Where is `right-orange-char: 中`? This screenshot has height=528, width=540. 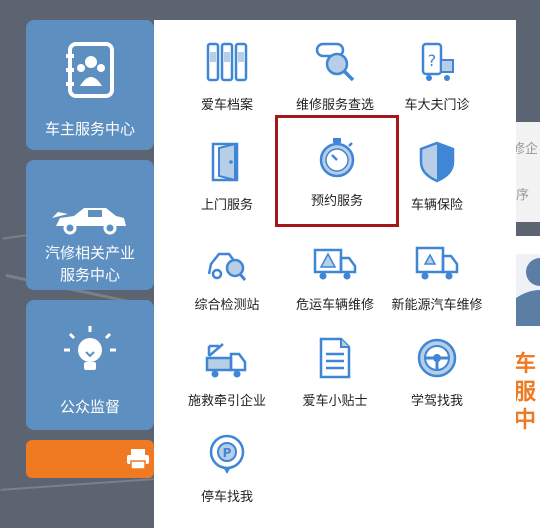 right-orange-char: 中 is located at coordinates (525, 420).